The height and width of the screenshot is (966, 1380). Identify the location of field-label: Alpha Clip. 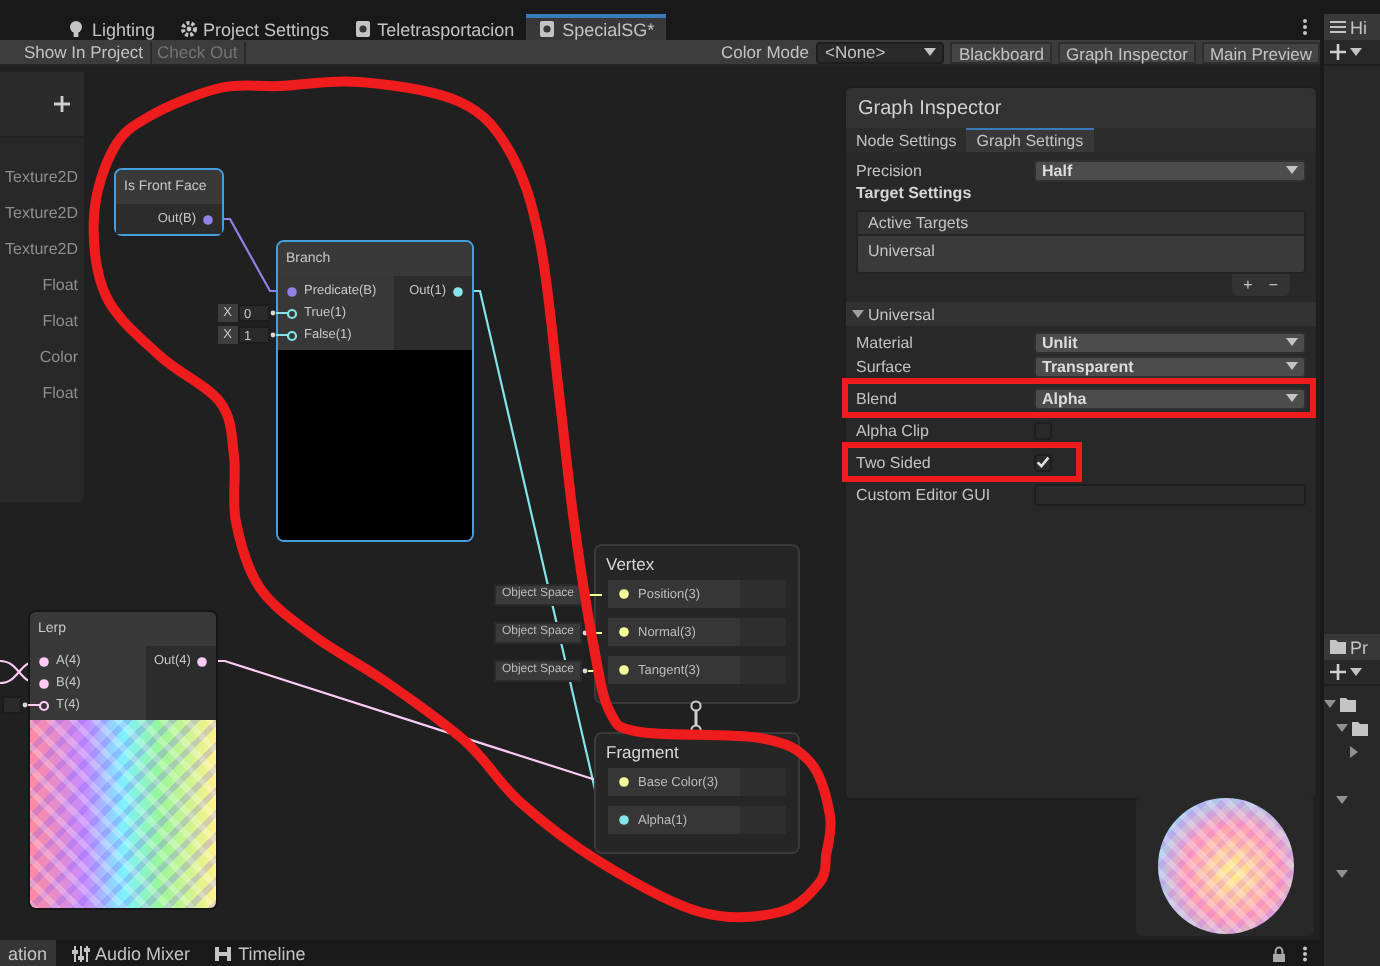
(893, 430).